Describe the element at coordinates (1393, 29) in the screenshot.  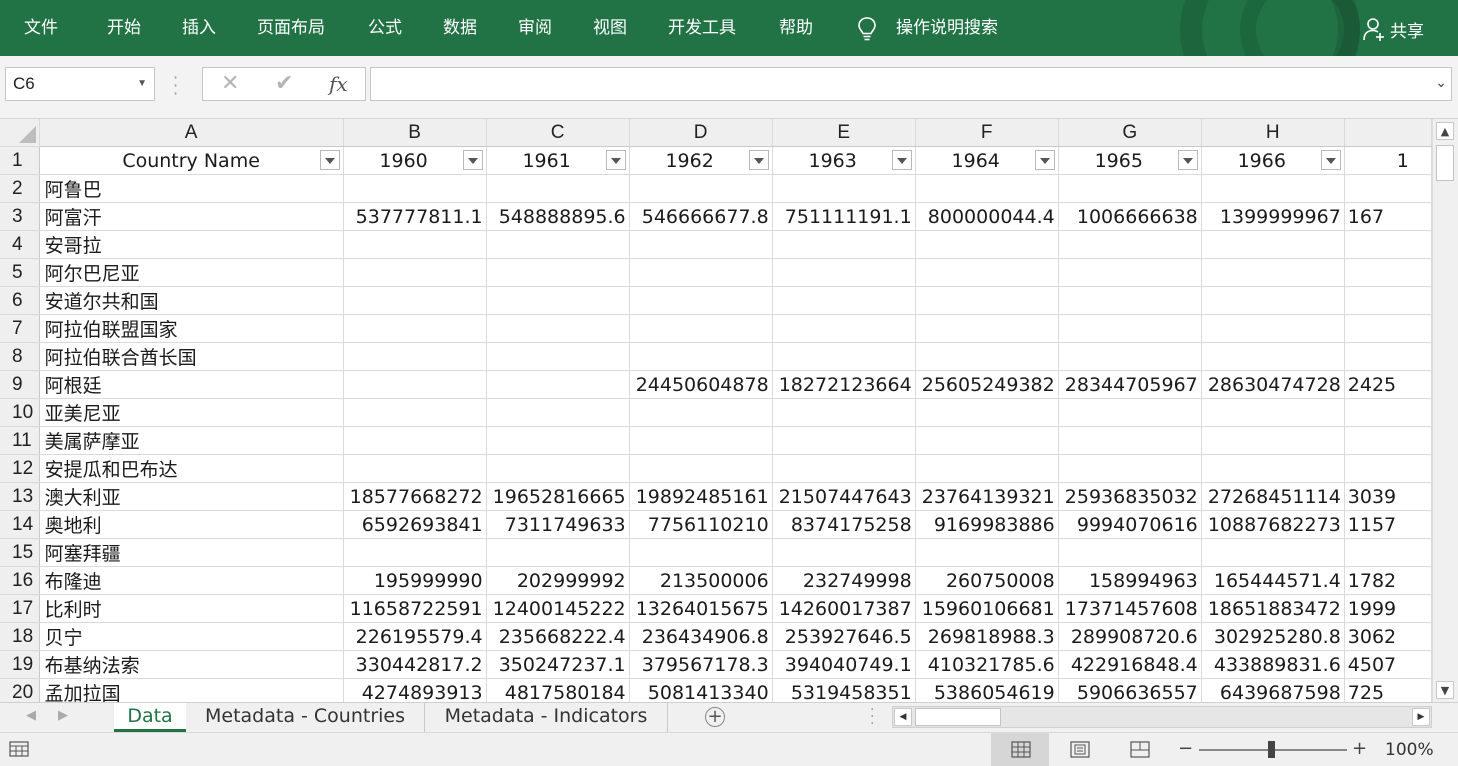
I see `share-button: 共享` at that location.